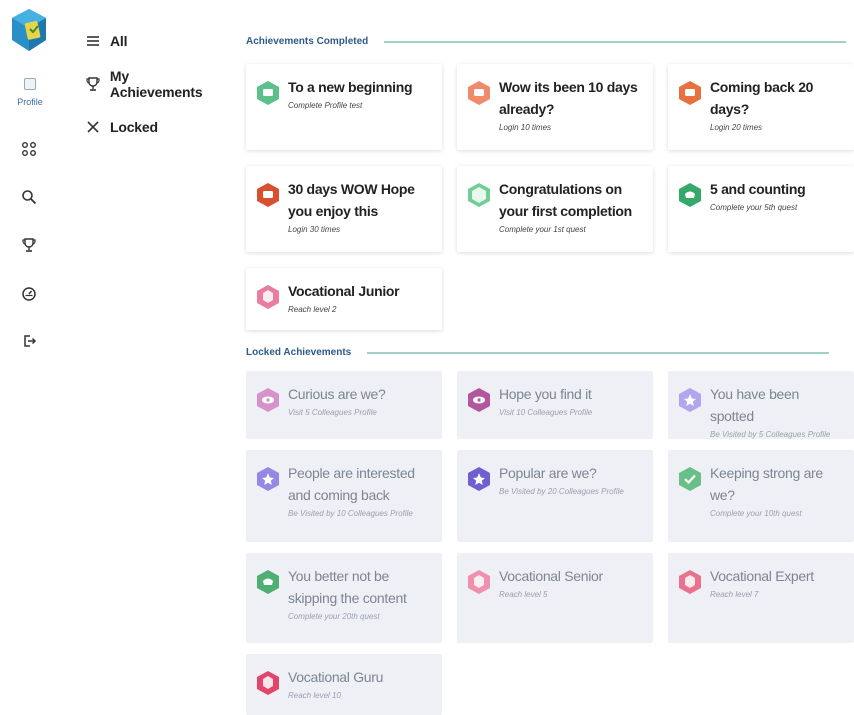 The height and width of the screenshot is (715, 854). Describe the element at coordinates (30, 84) in the screenshot. I see `profile-image-icon` at that location.